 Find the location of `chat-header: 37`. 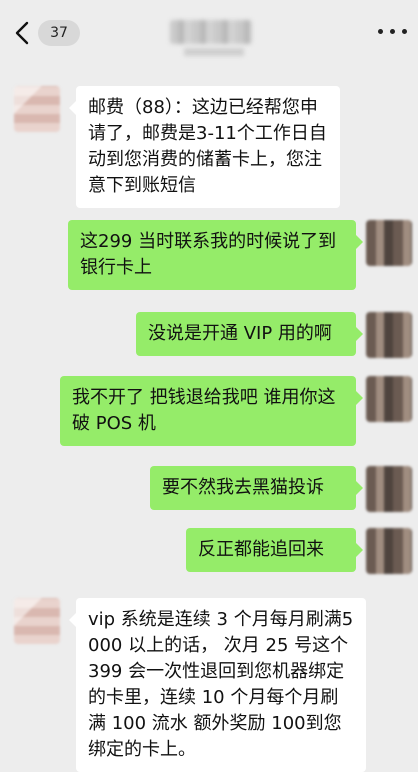

chat-header: 37 is located at coordinates (209, 31).